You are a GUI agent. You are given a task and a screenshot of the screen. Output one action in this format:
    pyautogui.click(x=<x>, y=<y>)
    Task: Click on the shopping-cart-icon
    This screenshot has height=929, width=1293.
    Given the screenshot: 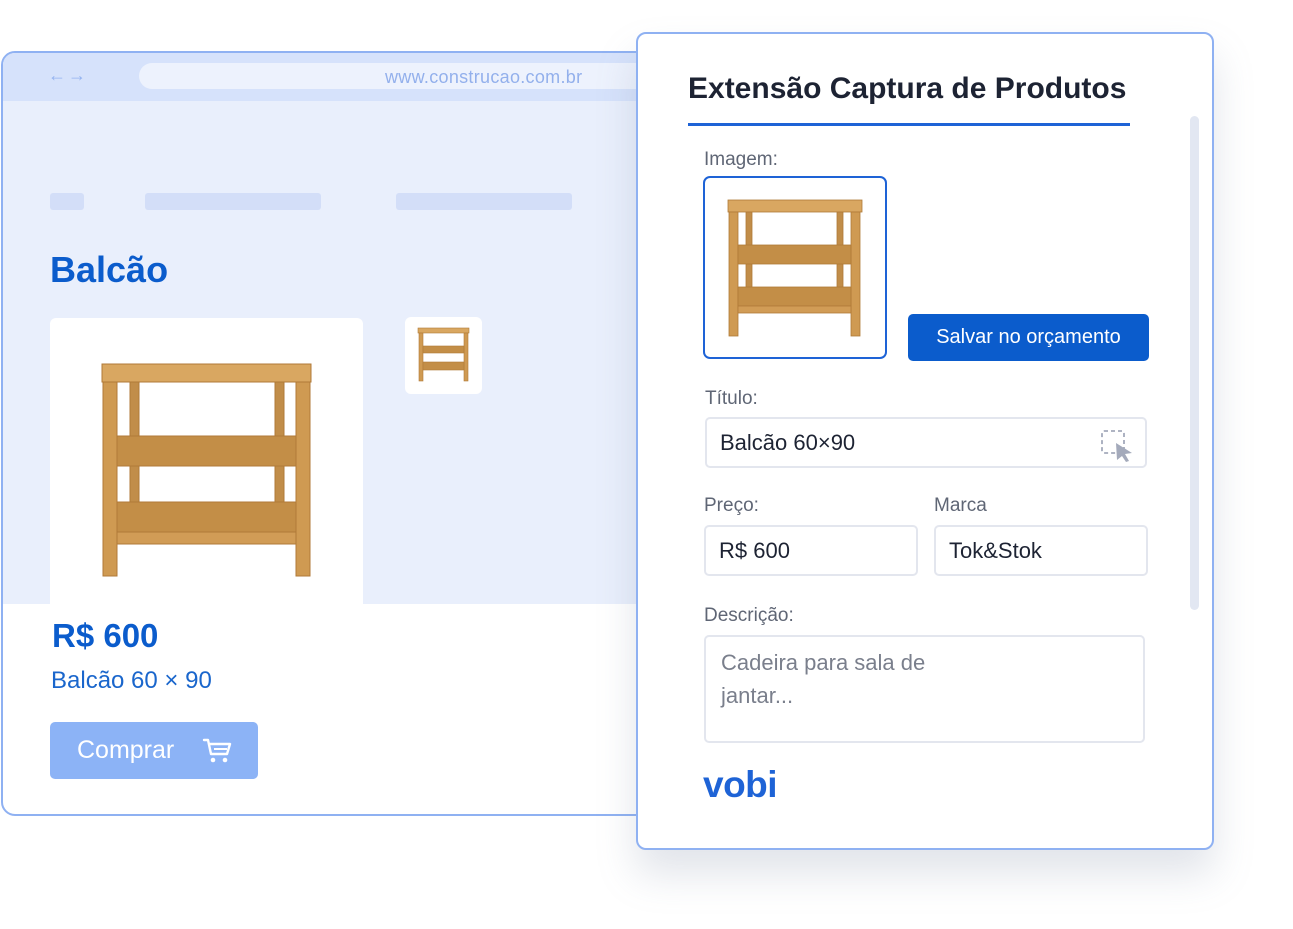 What is the action you would take?
    pyautogui.click(x=217, y=750)
    